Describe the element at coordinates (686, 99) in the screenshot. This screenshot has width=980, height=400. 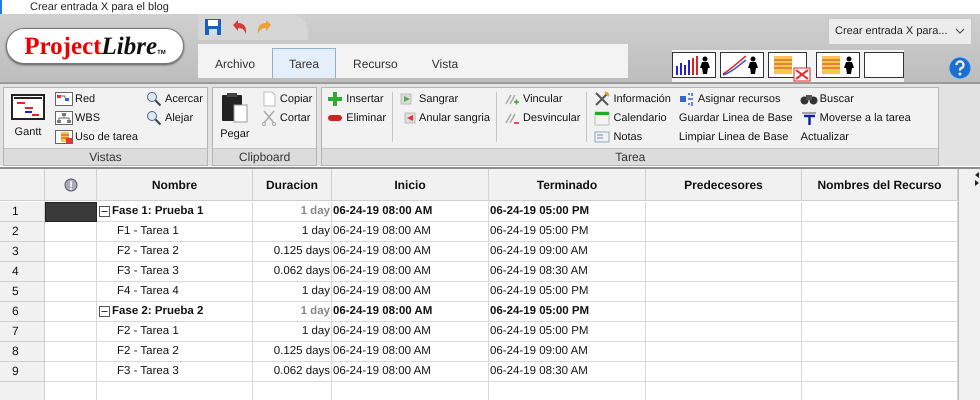
I see `assign-resources-icon` at that location.